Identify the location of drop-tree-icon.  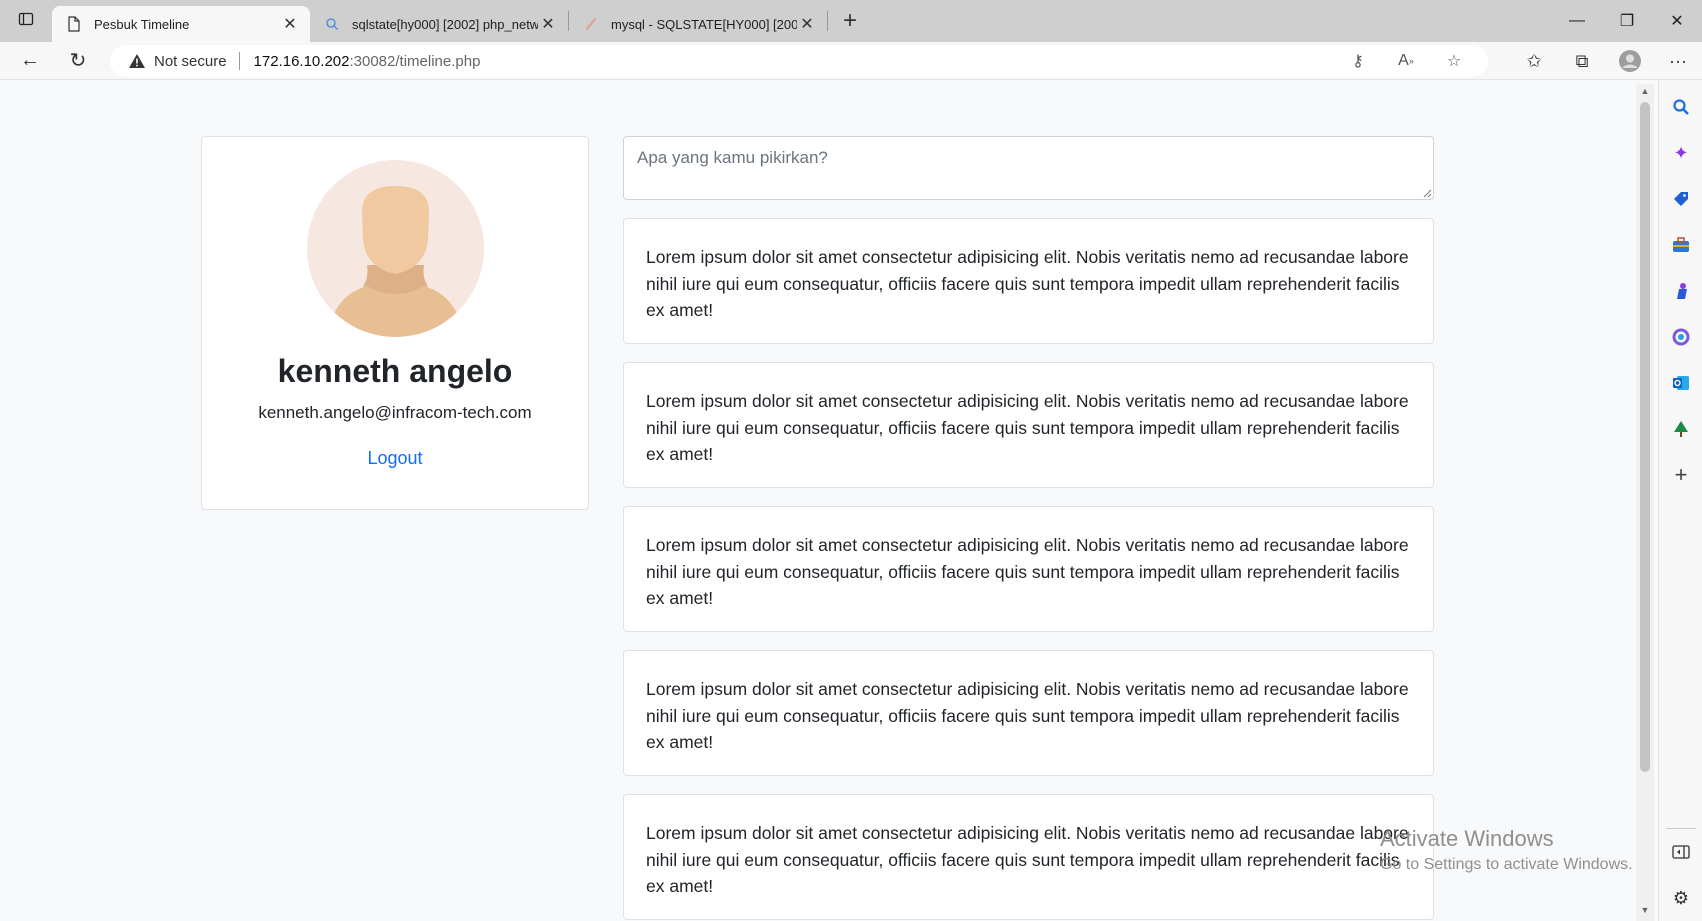
(1680, 429).